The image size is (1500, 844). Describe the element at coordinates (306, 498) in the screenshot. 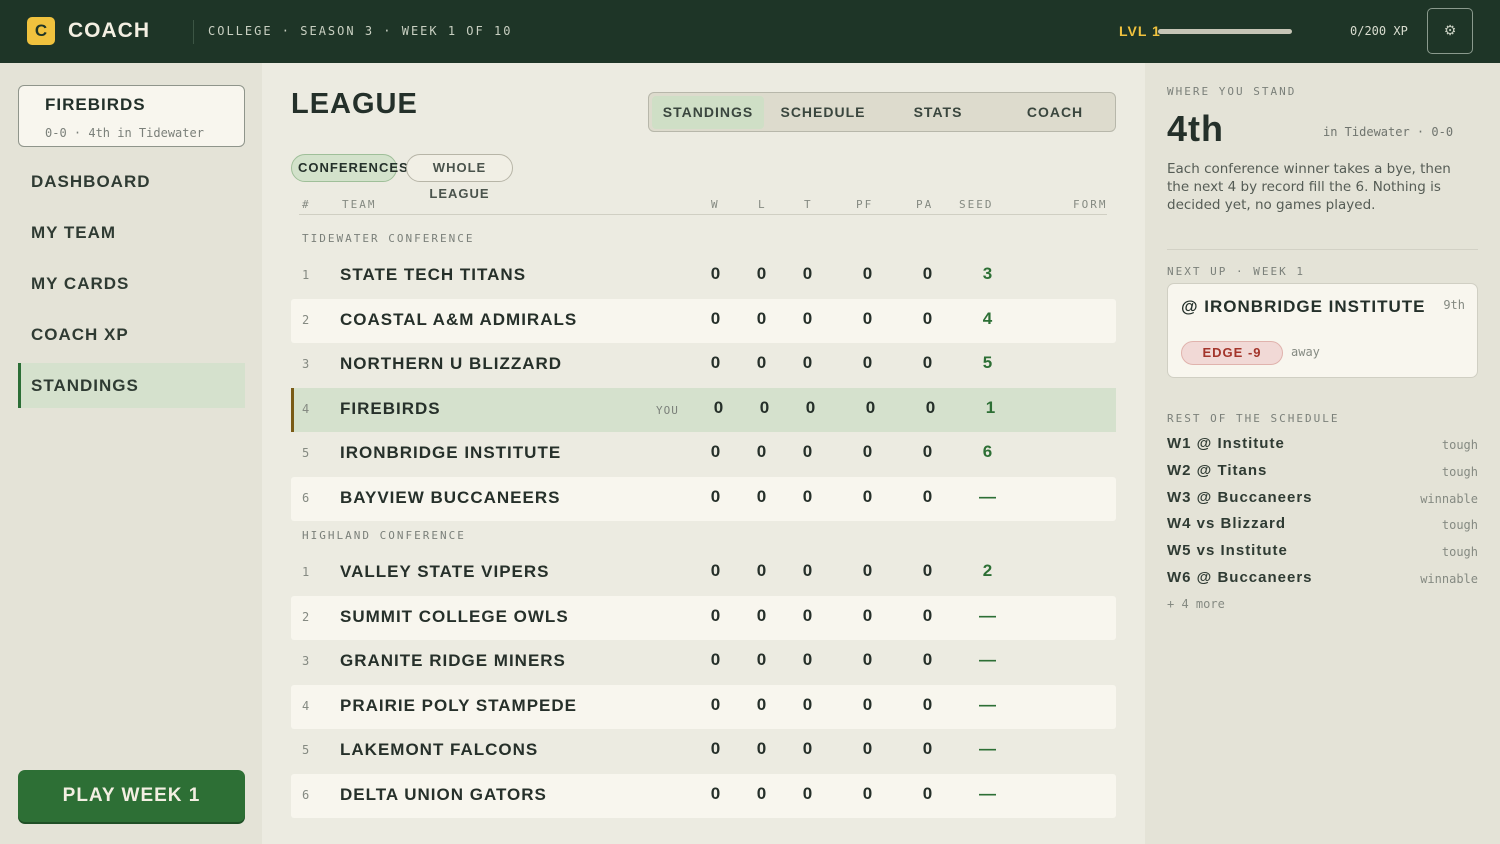

I see `row-rank: 6` at that location.